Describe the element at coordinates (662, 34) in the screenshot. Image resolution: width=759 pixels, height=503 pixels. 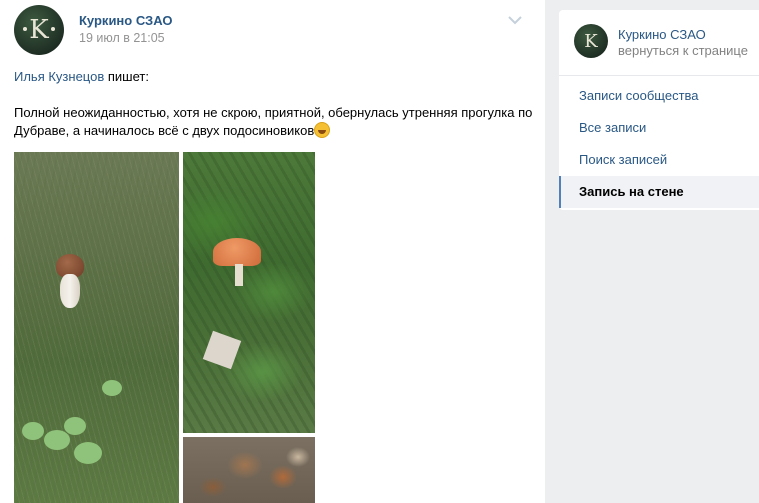
I see `sidebar-group-name: Куркино СЗАО` at that location.